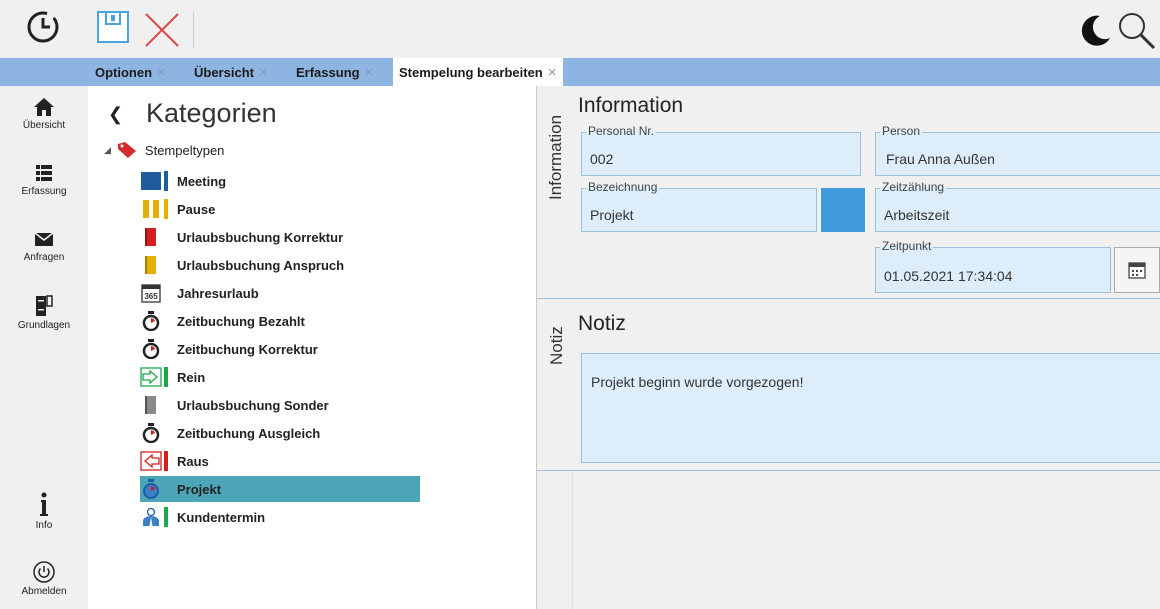 This screenshot has height=609, width=1160. I want to click on book-red-icon, so click(151, 237).